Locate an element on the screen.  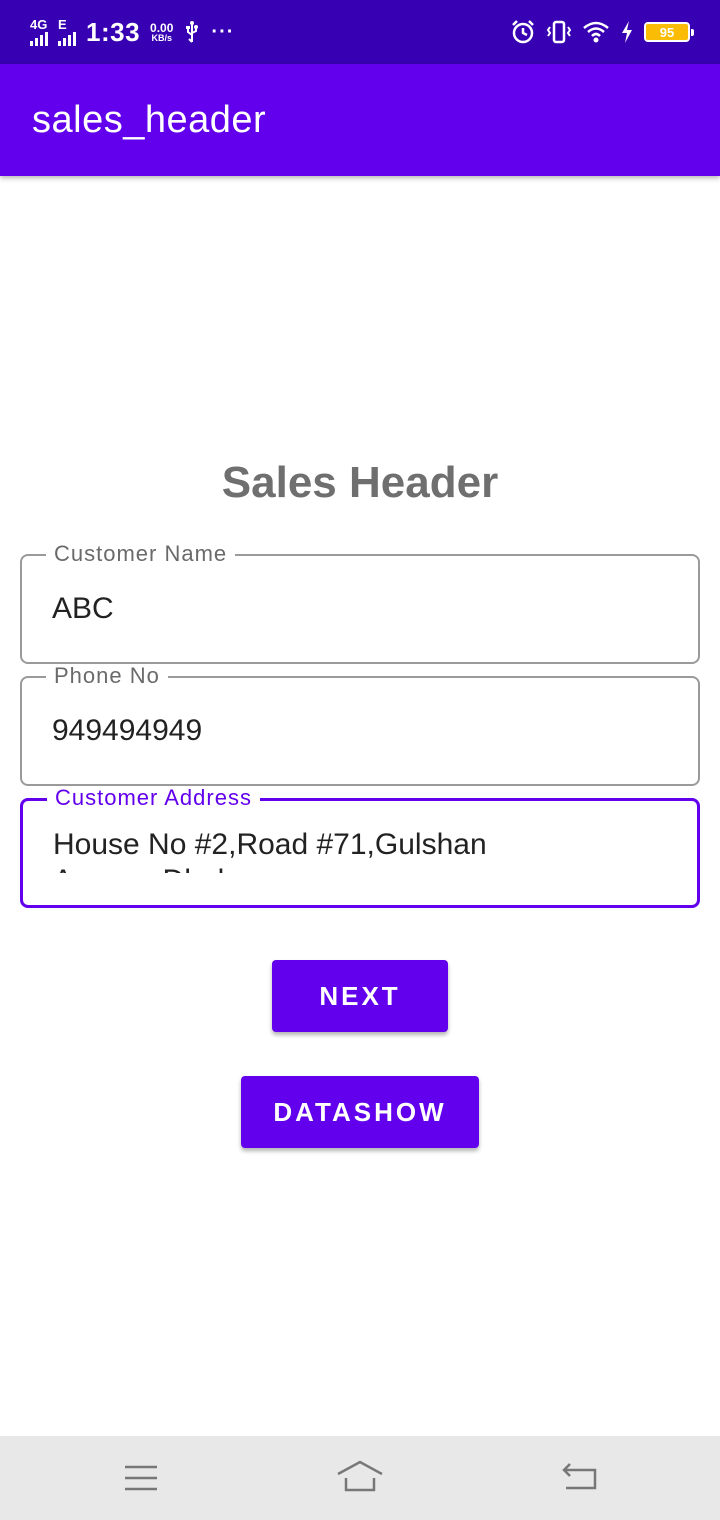
battery-level: 95 is located at coordinates (667, 32).